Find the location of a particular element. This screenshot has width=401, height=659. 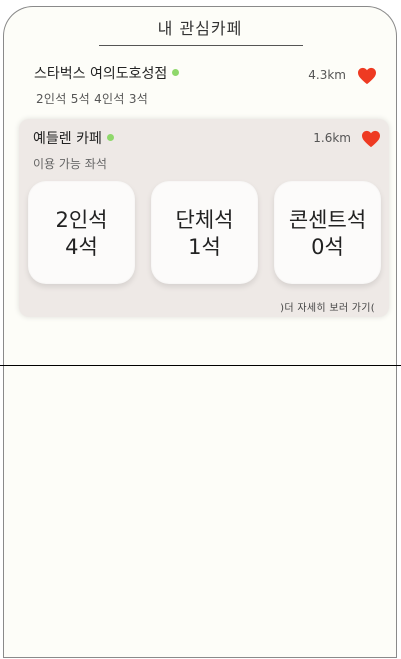

cafe-name-row: 스타벅스 여의도호성점 is located at coordinates (107, 73).